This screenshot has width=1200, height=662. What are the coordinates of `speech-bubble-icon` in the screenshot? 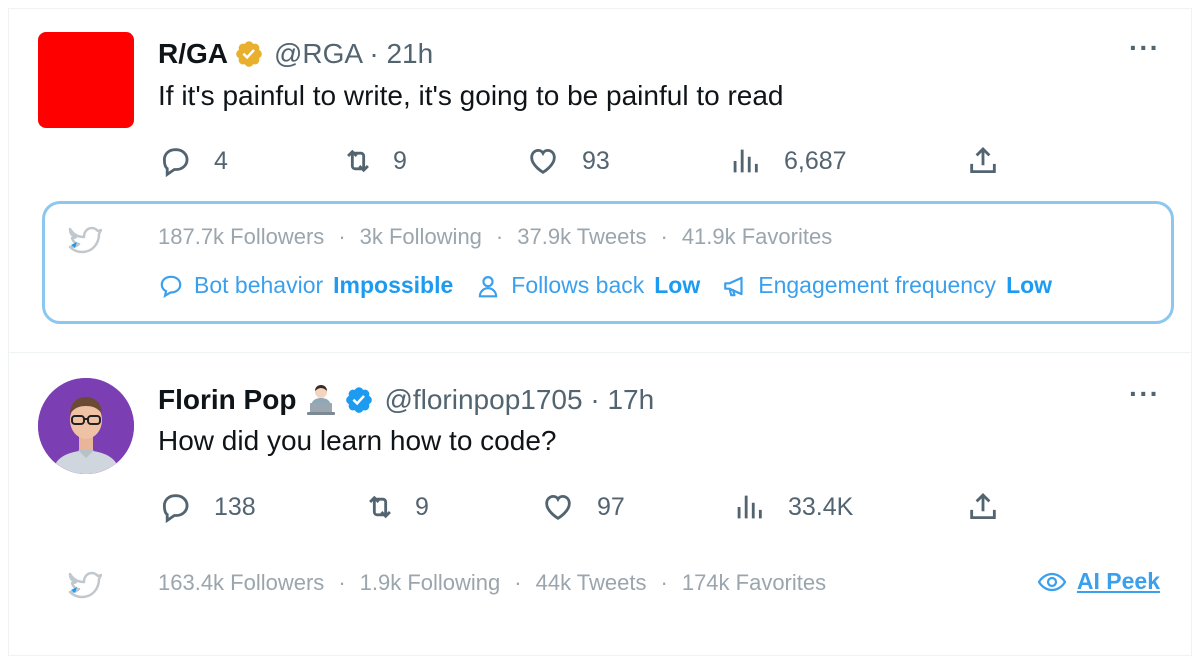 It's located at (171, 286).